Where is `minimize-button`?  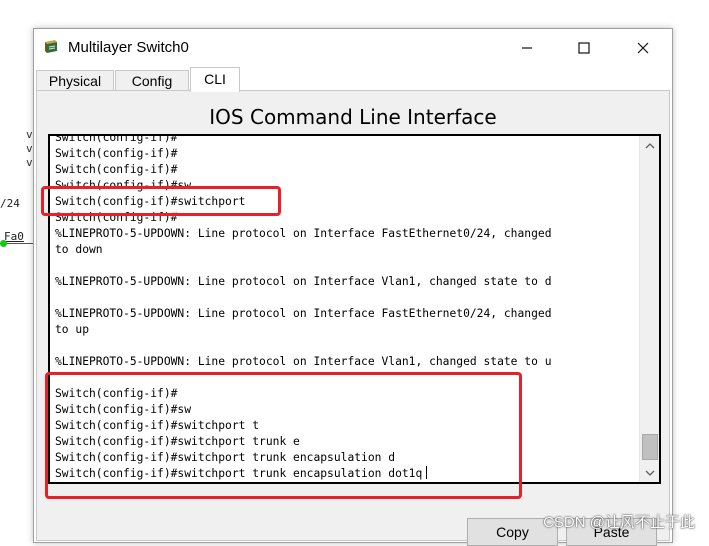 minimize-button is located at coordinates (527, 48).